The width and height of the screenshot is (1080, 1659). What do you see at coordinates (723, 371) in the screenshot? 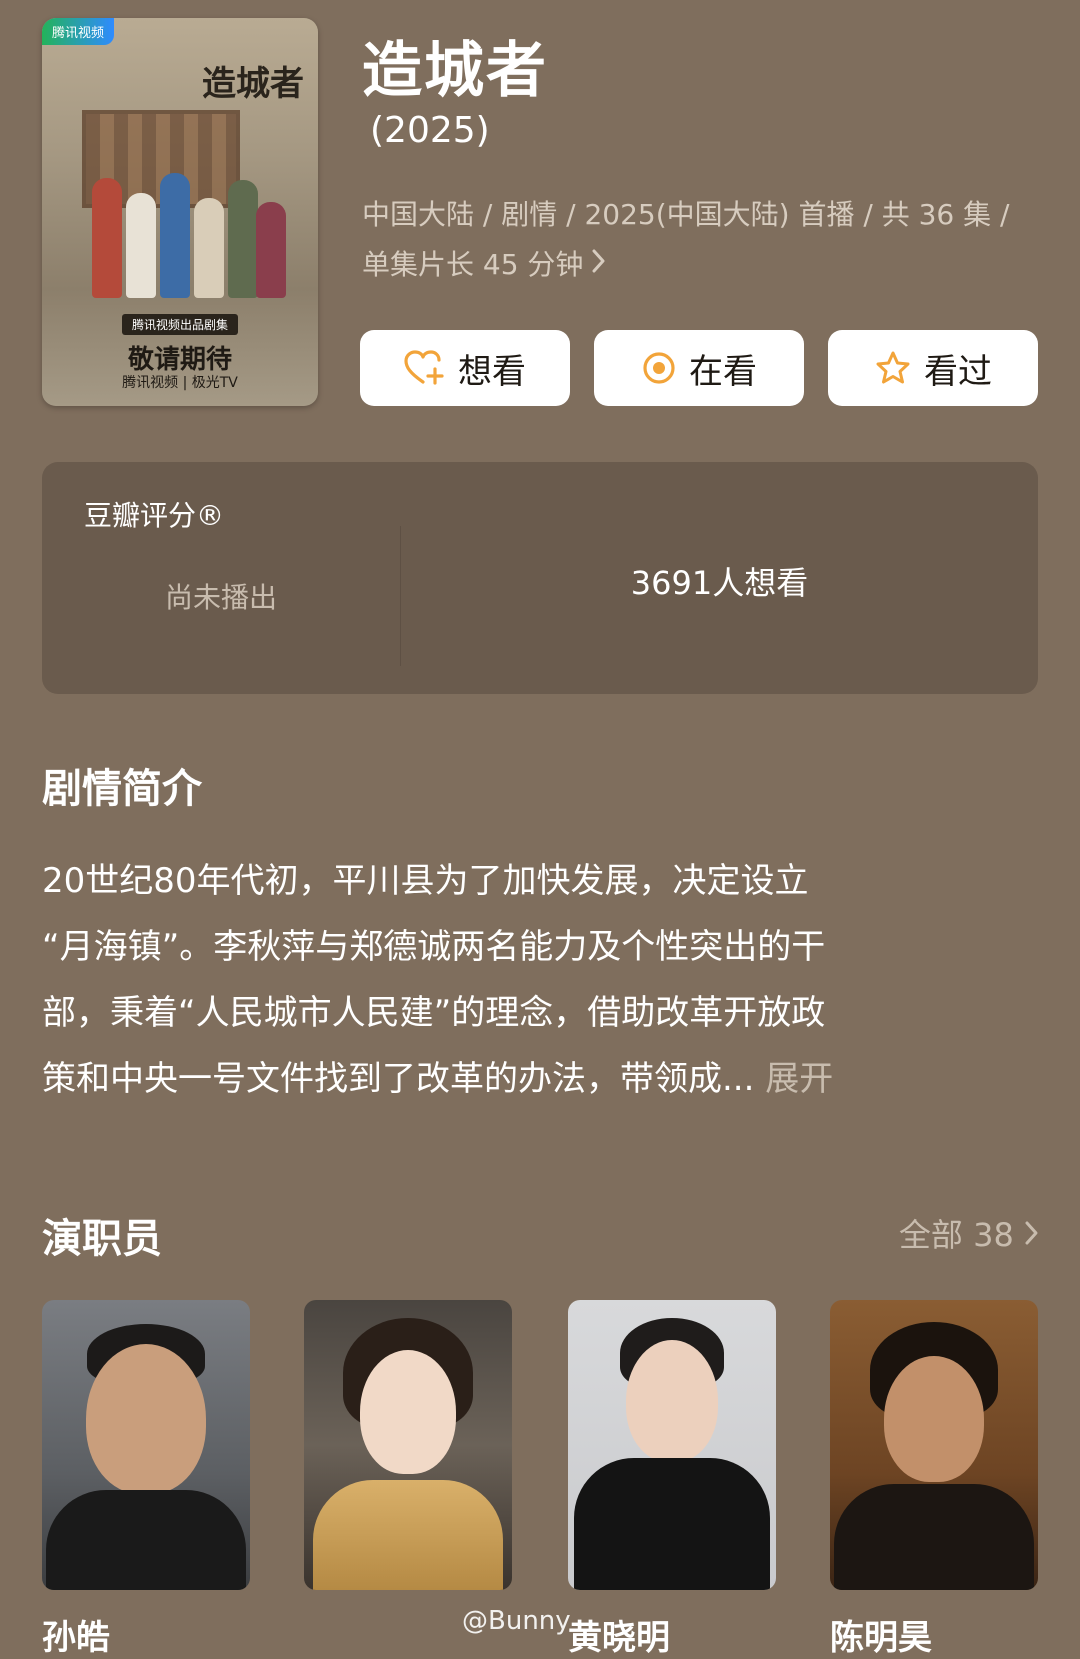
I see `watching-label: 在看` at bounding box center [723, 371].